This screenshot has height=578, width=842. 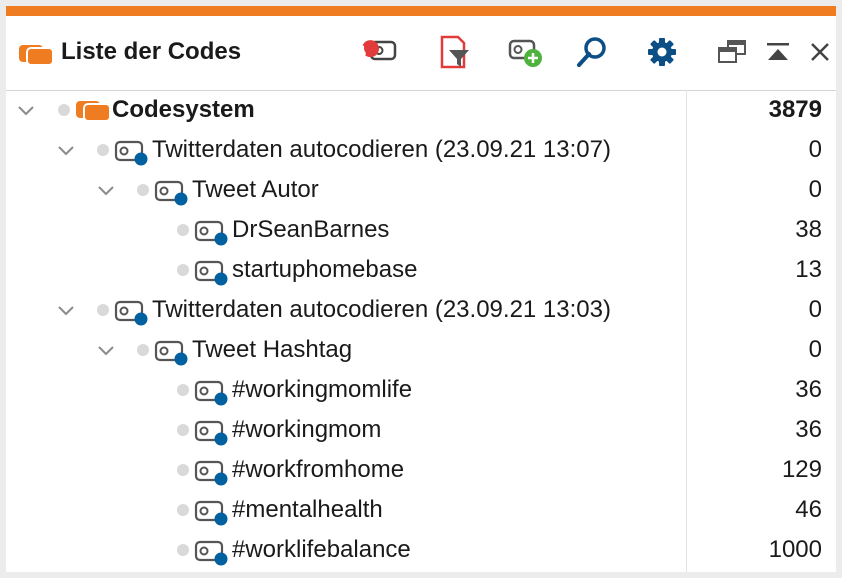 I want to click on new-code-button, so click(x=526, y=52).